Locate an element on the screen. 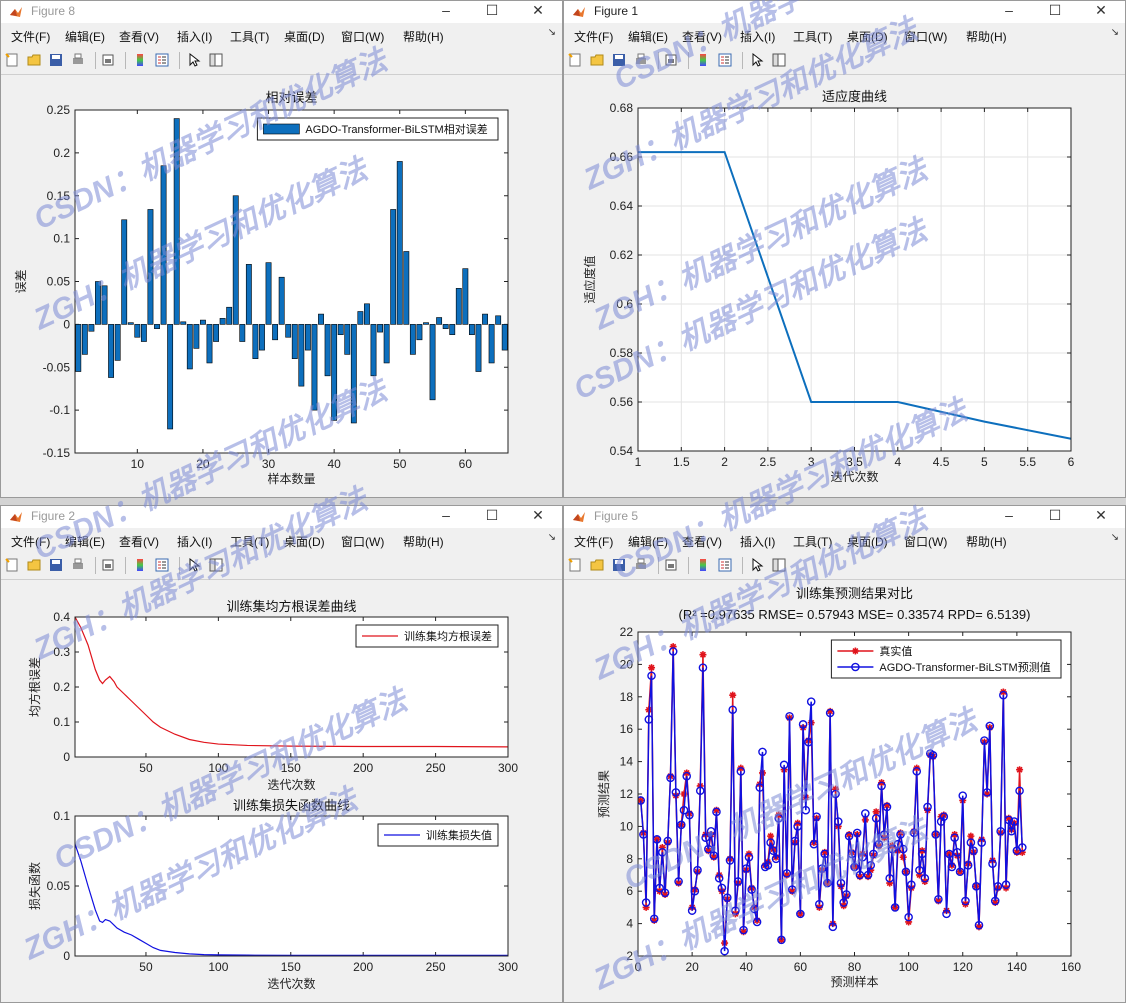 The image size is (1126, 1003). x-tick-label: 300 is located at coordinates (508, 967).